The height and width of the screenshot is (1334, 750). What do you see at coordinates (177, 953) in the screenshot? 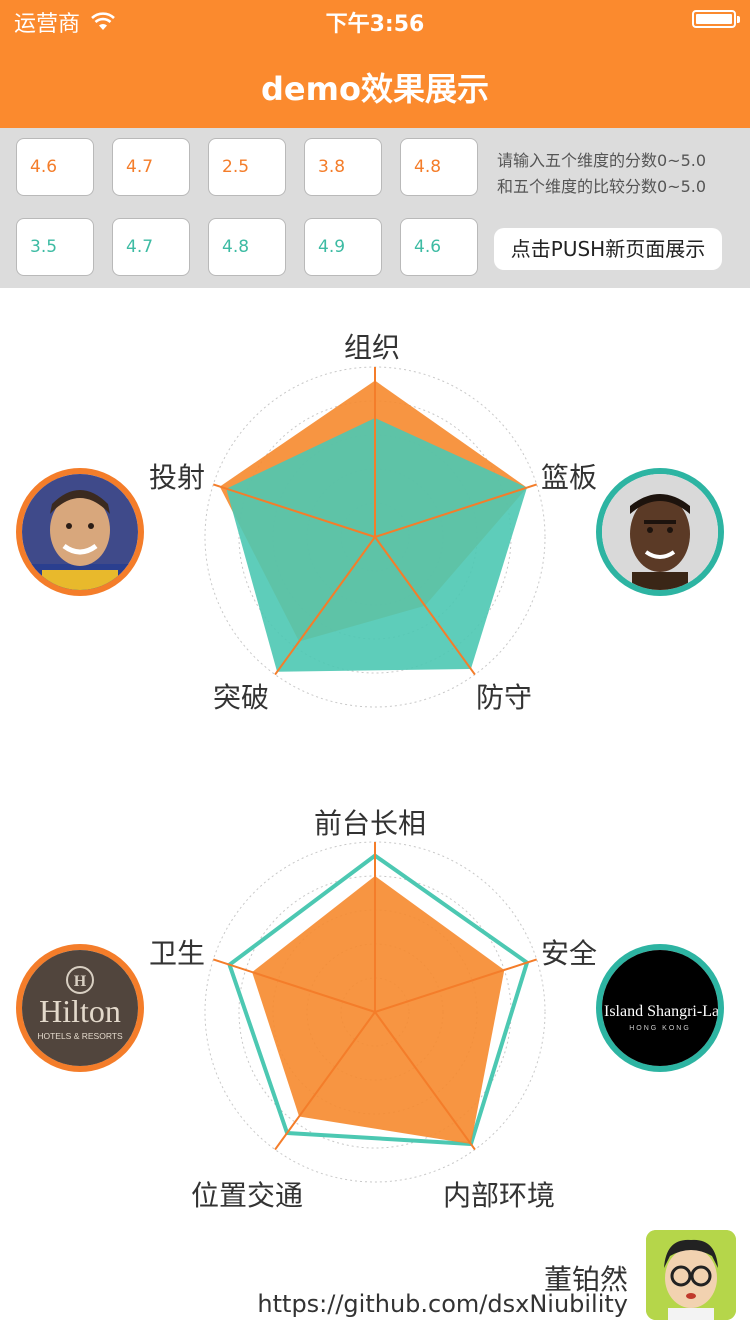
I see `axis-label-hygiene: 卫生` at bounding box center [177, 953].